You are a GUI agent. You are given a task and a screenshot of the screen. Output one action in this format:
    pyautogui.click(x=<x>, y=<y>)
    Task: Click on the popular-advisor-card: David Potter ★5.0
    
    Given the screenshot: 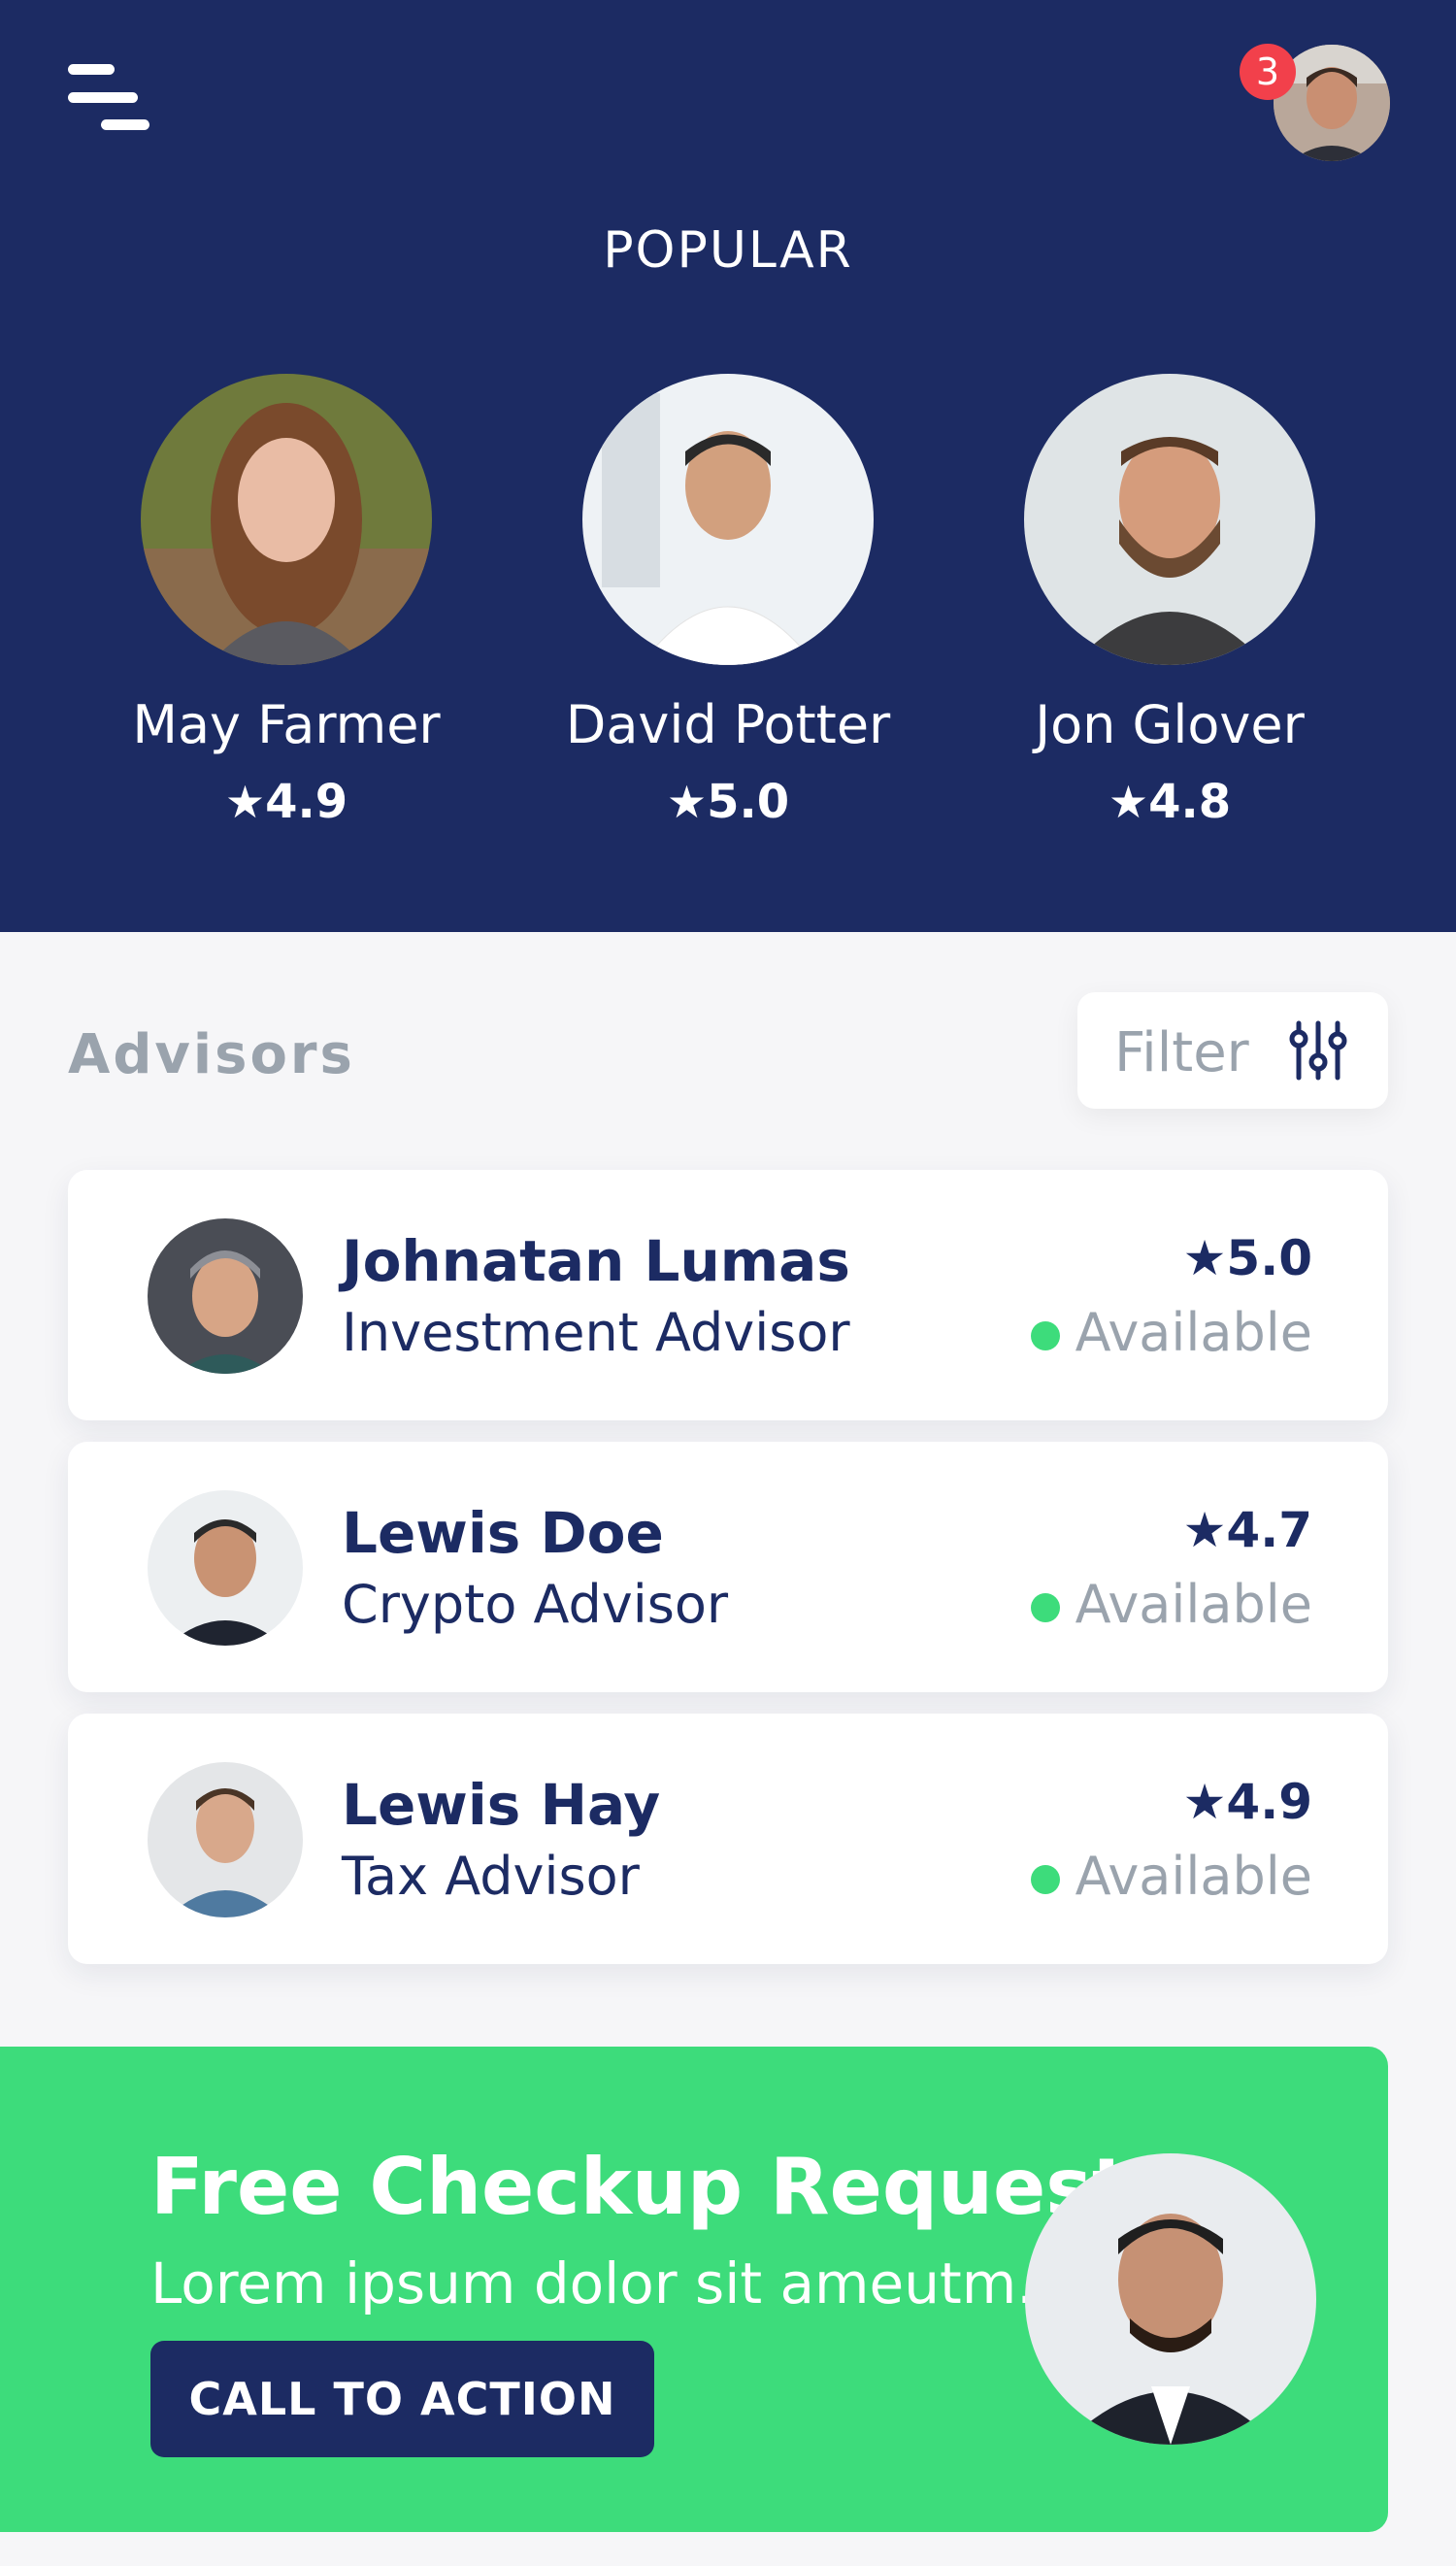 What is the action you would take?
    pyautogui.click(x=728, y=601)
    